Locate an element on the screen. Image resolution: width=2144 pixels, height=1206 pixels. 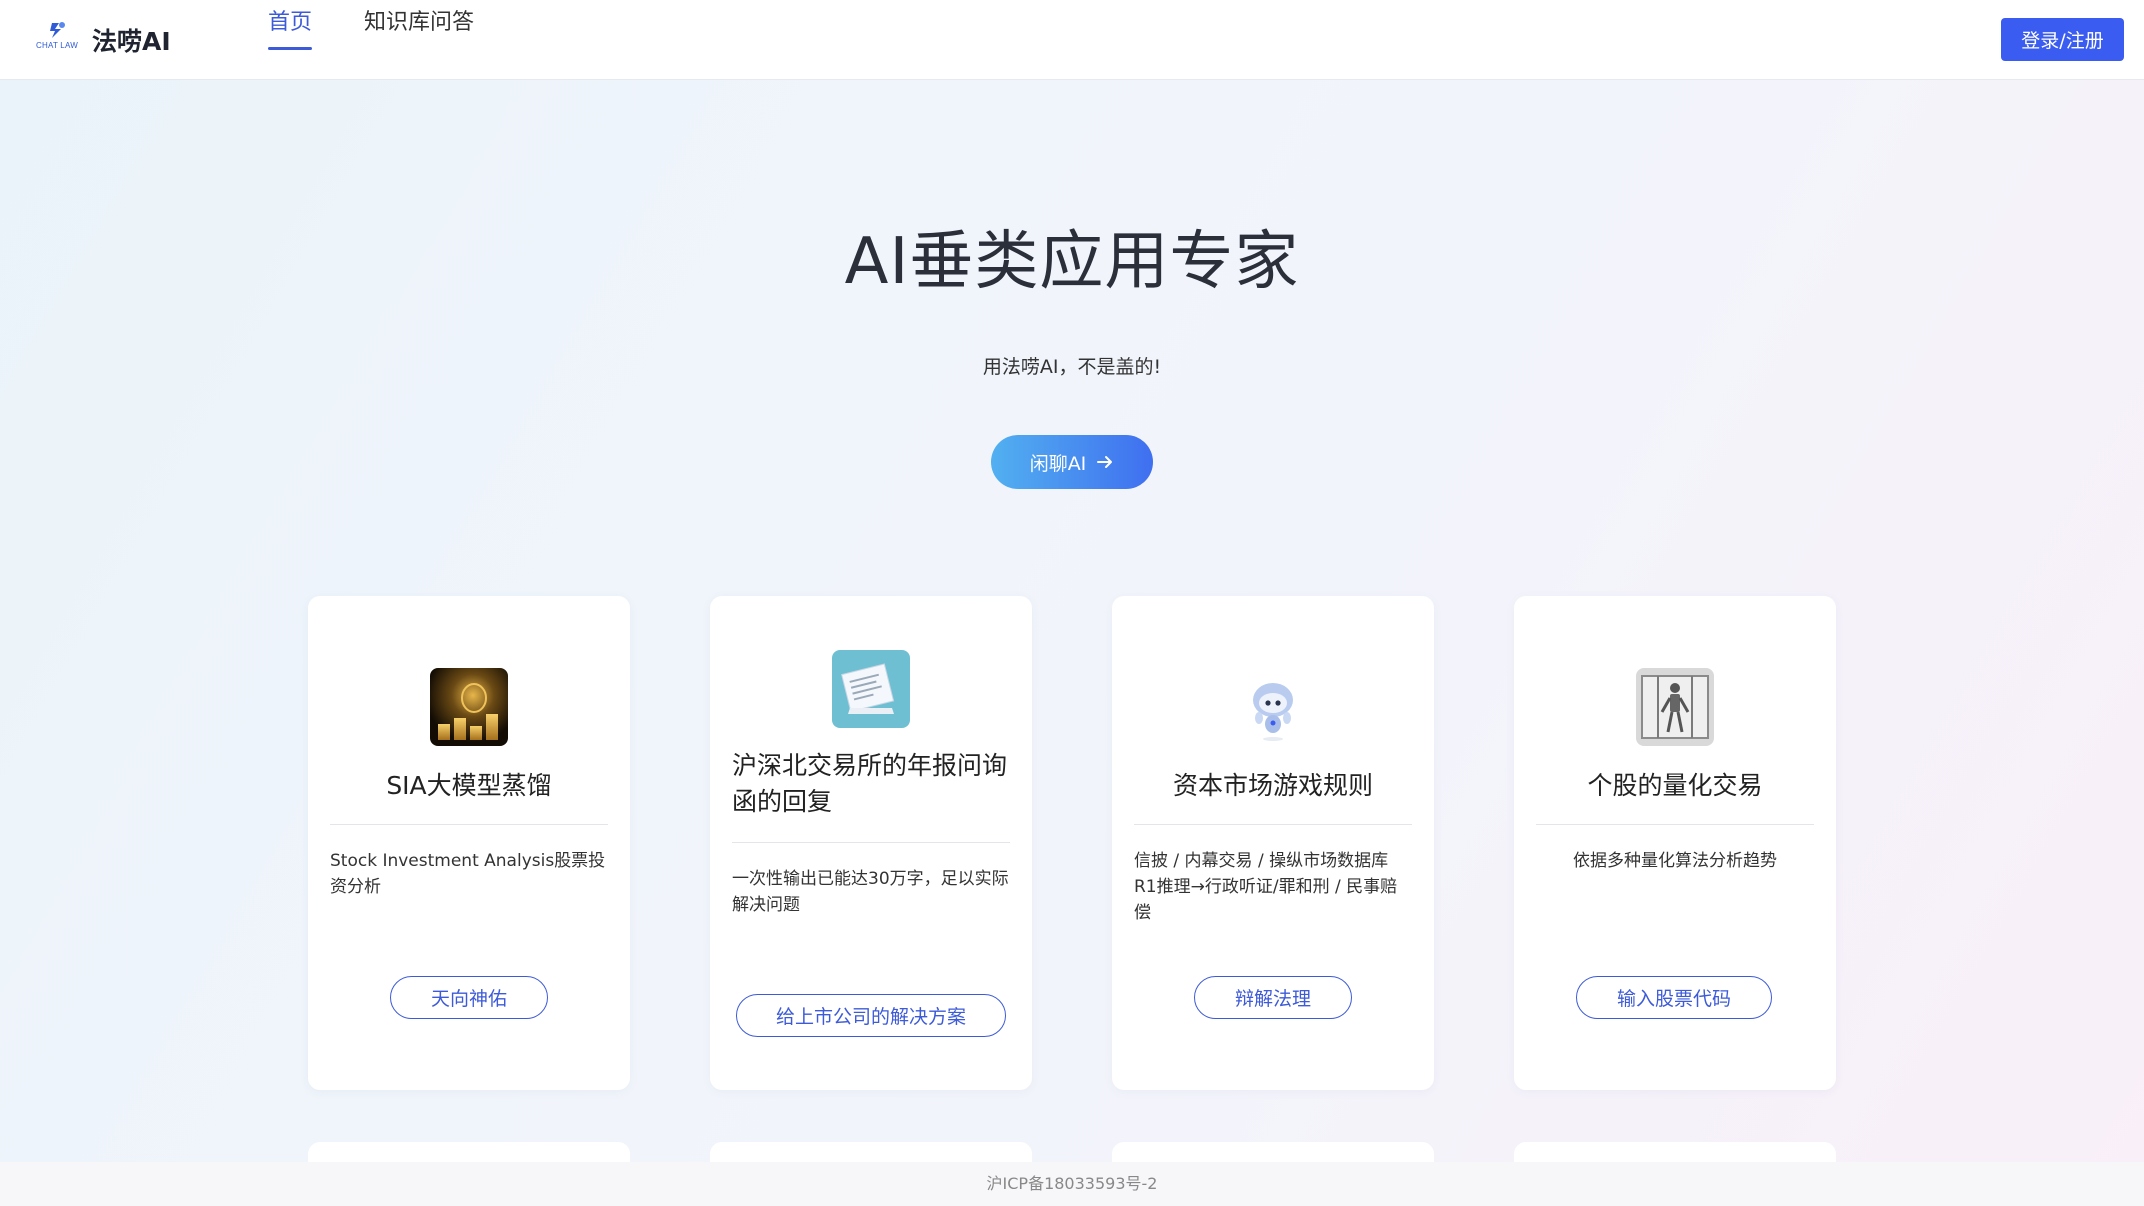
chatlaw-logo: CHAT LAW is located at coordinates (57, 37).